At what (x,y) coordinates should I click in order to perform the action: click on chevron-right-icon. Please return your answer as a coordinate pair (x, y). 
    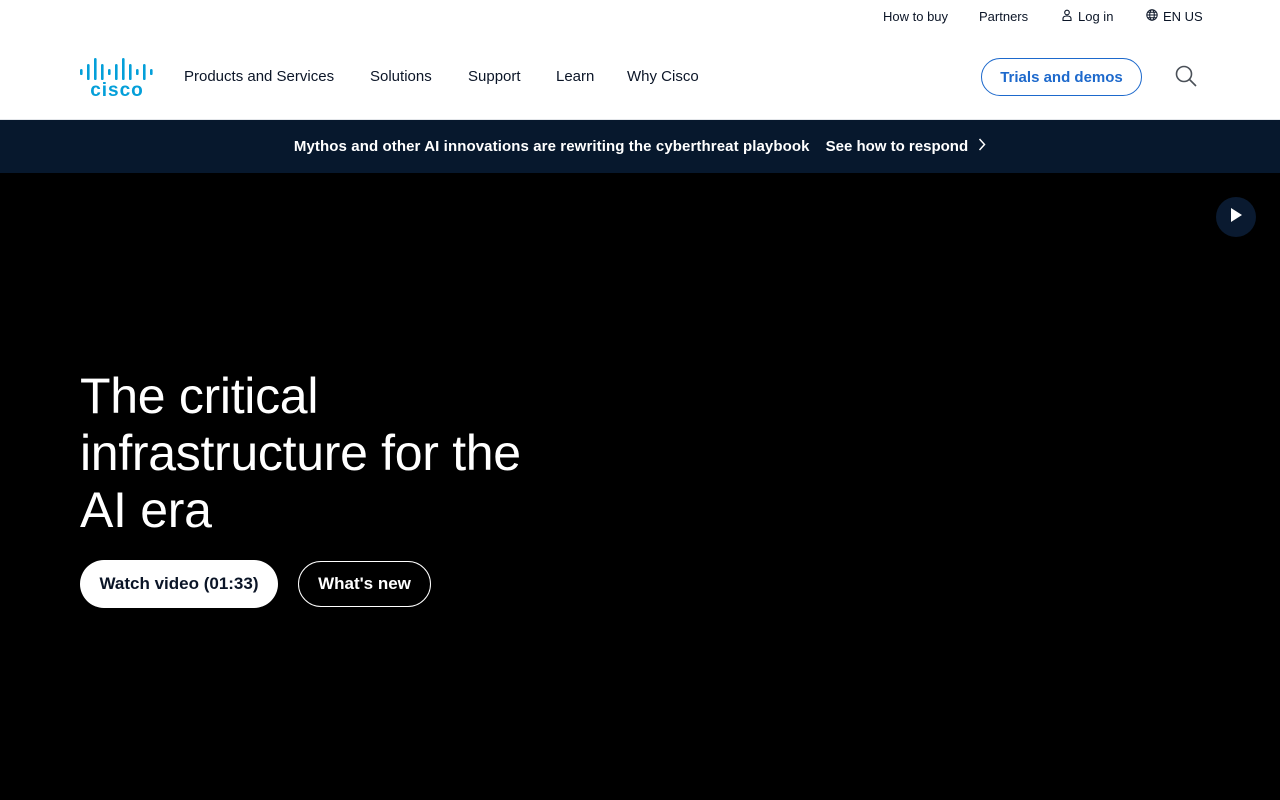
    Looking at the image, I should click on (982, 146).